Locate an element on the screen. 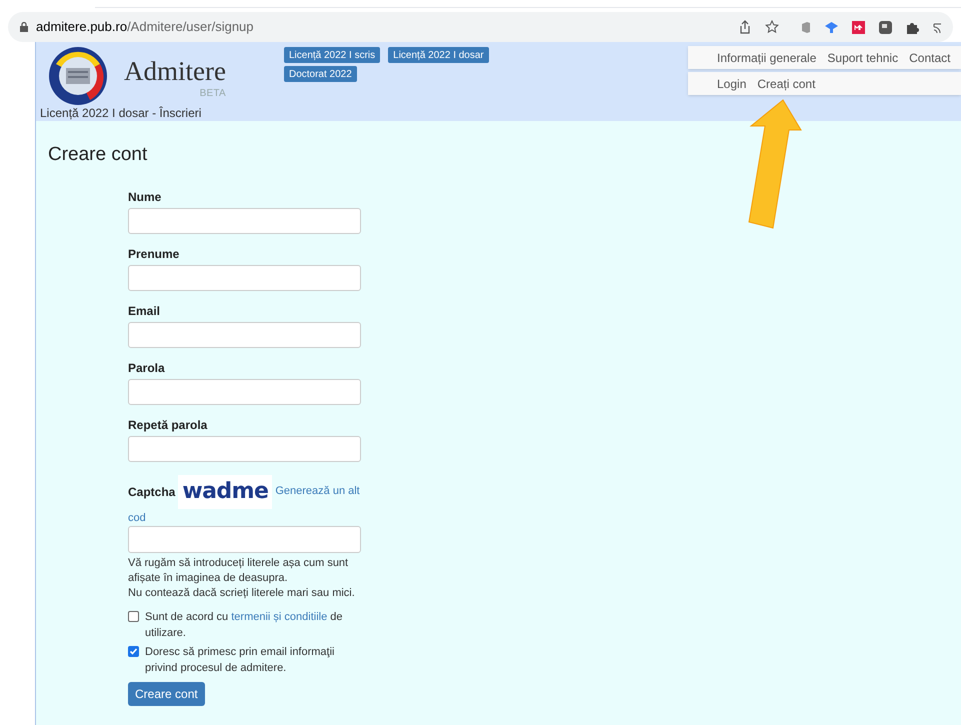  help-text: Nu contează dacă scrieți literele mari sau mici. is located at coordinates (242, 593).